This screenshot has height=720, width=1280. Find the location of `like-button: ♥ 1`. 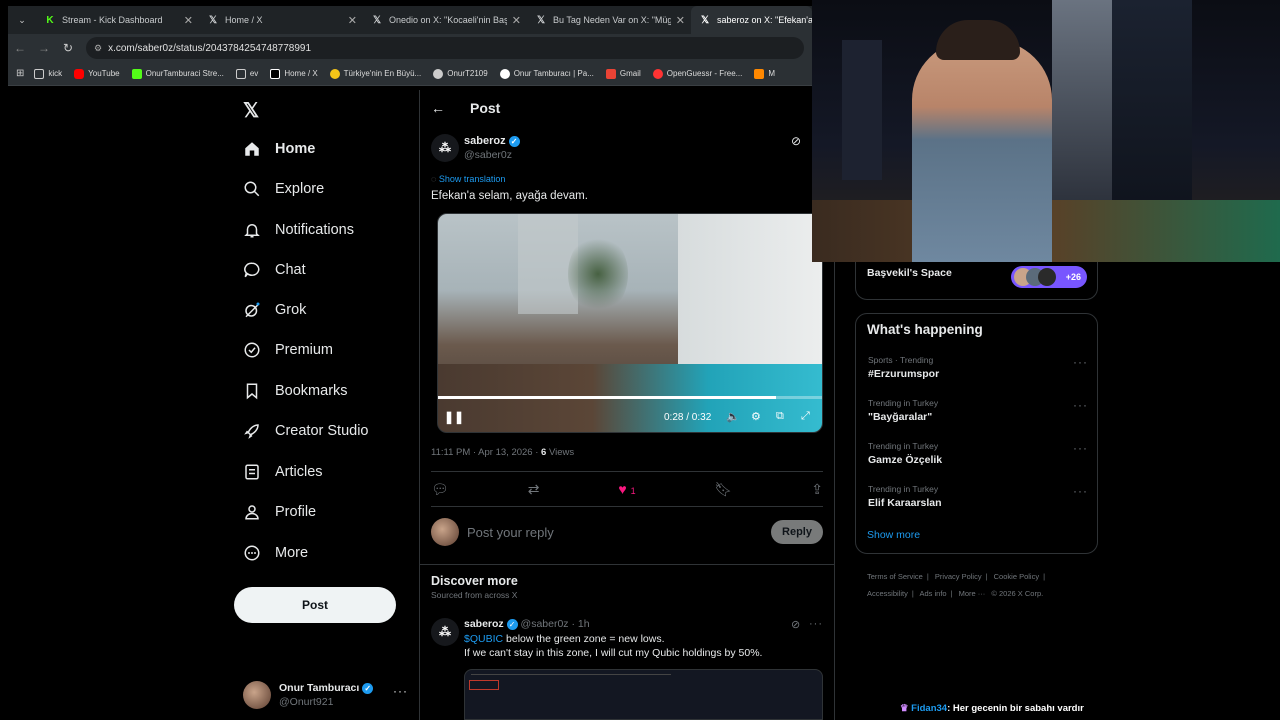

like-button: ♥ 1 is located at coordinates (626, 489).